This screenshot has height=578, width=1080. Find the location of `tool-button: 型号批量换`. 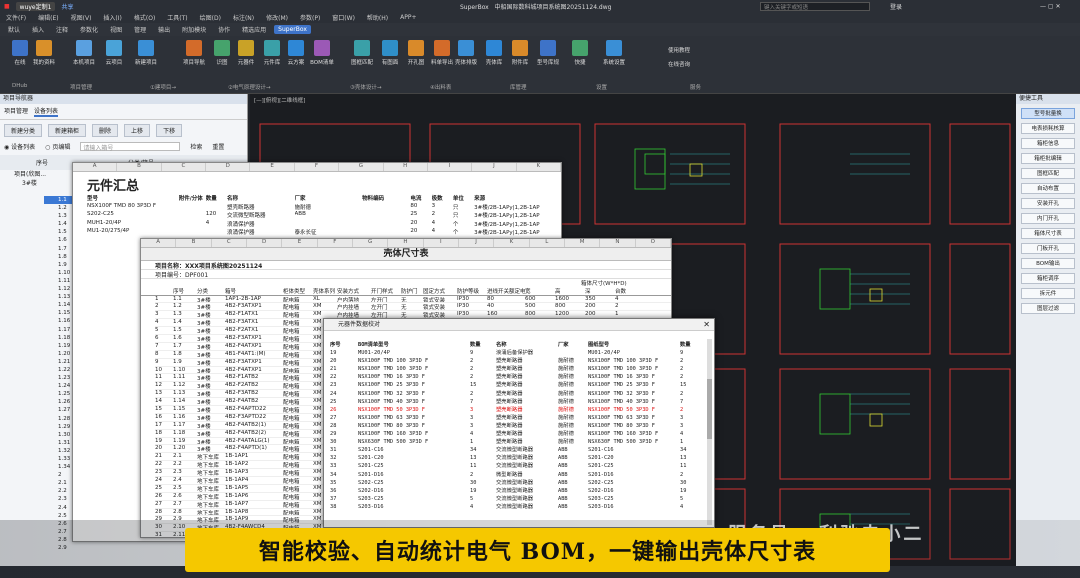

tool-button: 型号批量换 is located at coordinates (1048, 113).